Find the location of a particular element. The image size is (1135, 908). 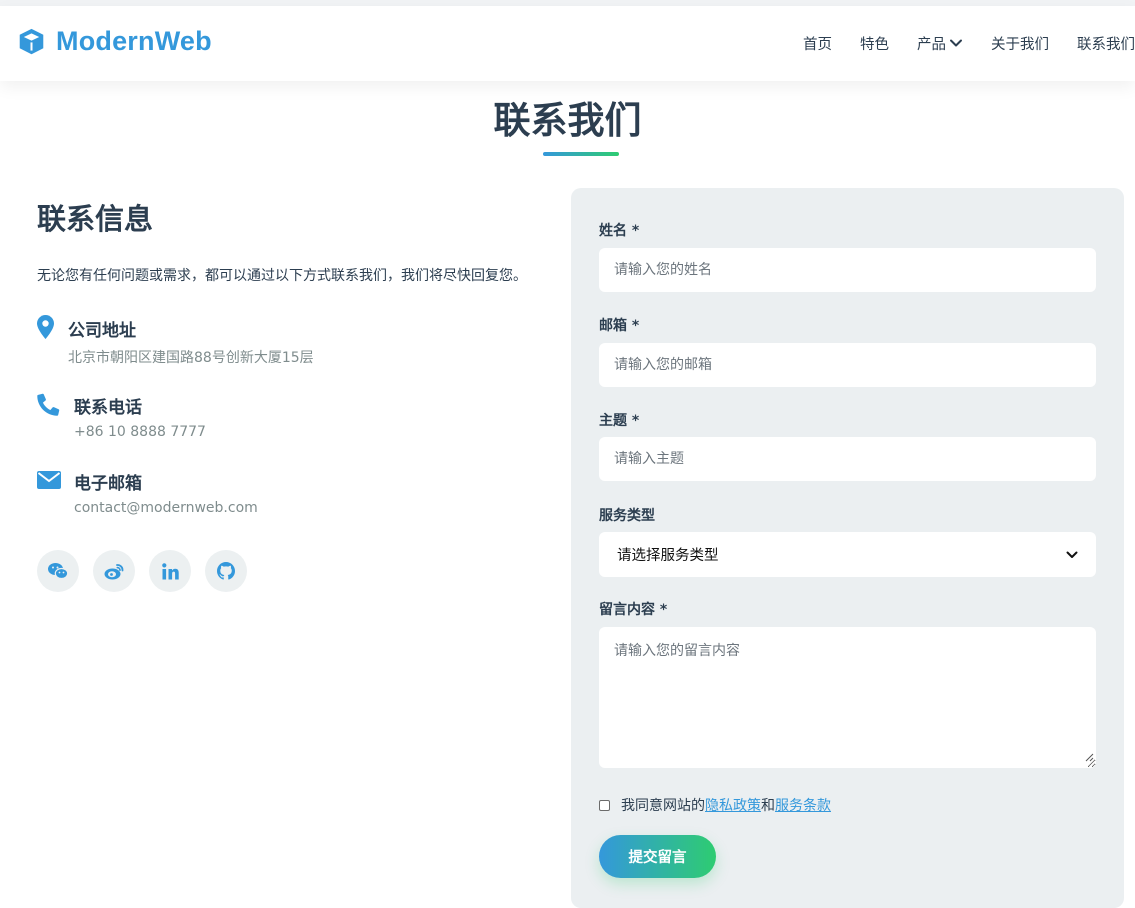

subject-label: 主题 * is located at coordinates (619, 421).